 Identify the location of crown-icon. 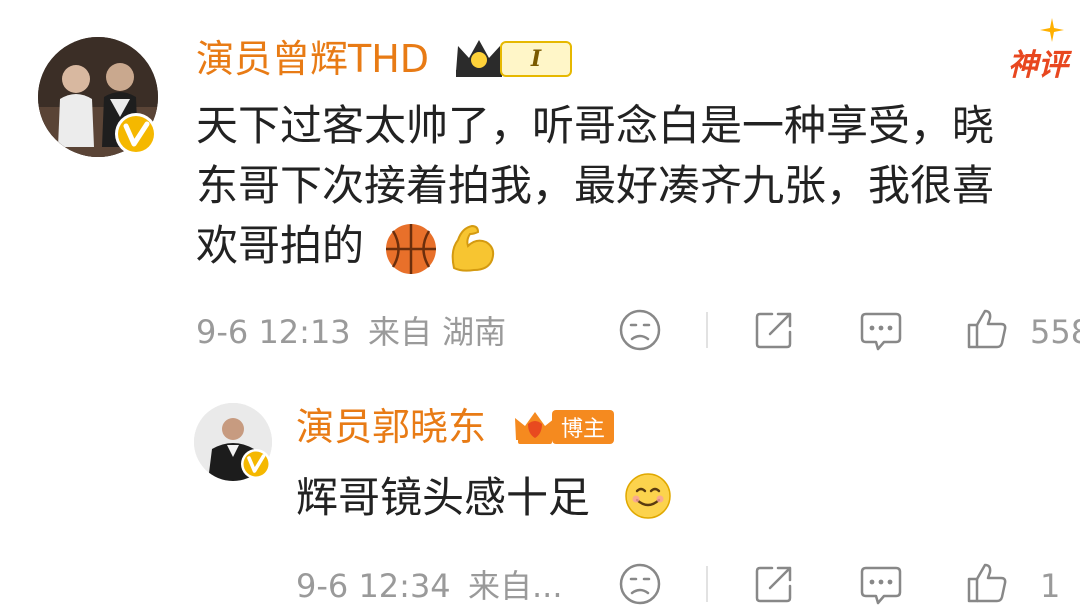
(479, 58).